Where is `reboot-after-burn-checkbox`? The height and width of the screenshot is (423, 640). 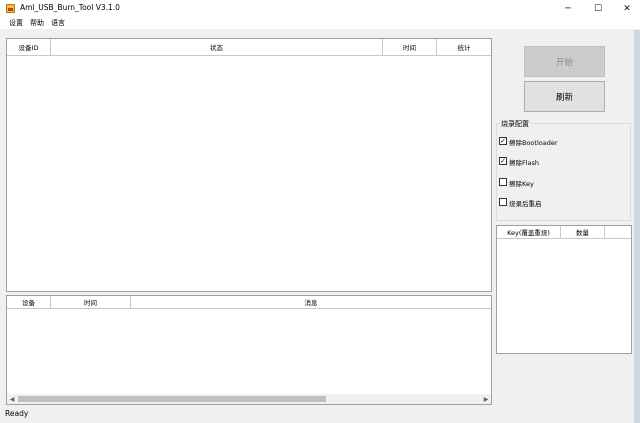
reboot-after-burn-checkbox is located at coordinates (503, 202).